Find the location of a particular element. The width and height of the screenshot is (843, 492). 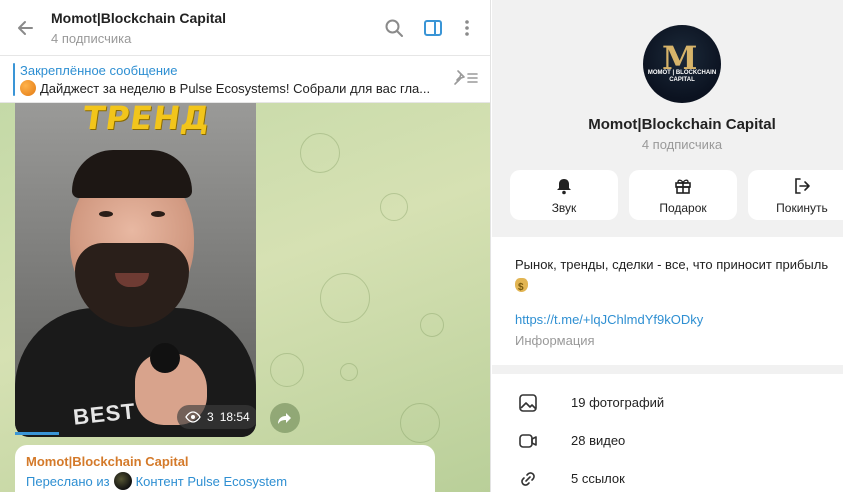

photos-count: 19 фотографий is located at coordinates (618, 402).